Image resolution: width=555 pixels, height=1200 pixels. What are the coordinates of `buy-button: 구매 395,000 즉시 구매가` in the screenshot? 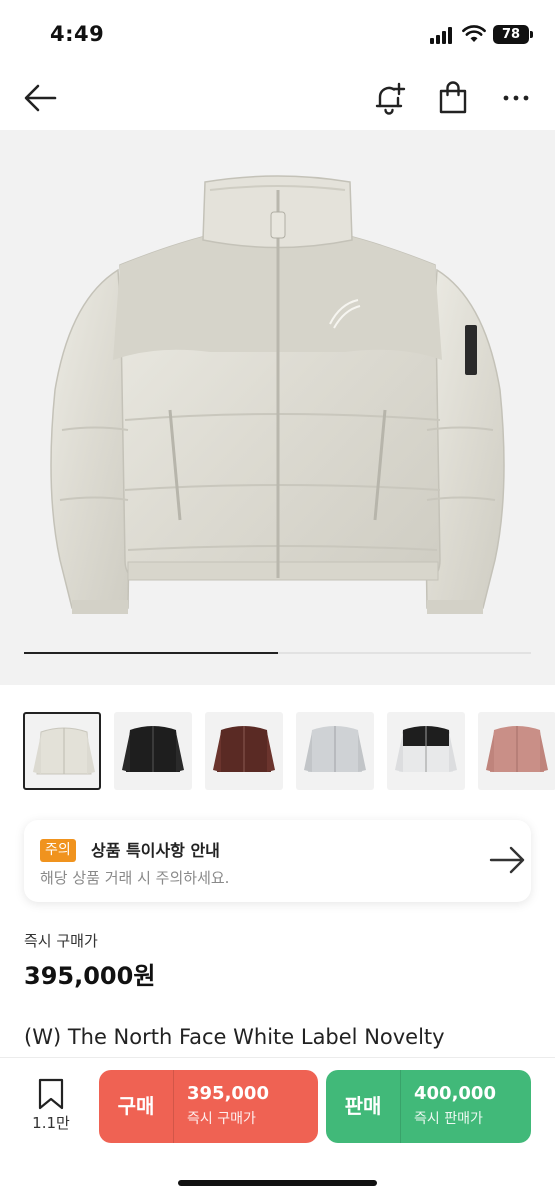 It's located at (208, 1106).